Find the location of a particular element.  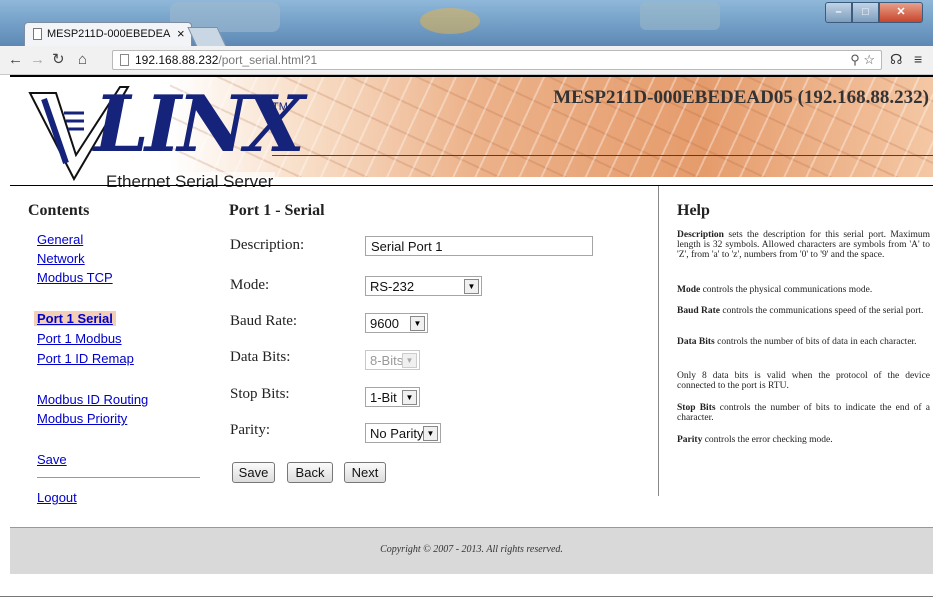

sidebar-item-port1-modbus: Port 1 Modbus is located at coordinates (79, 338).